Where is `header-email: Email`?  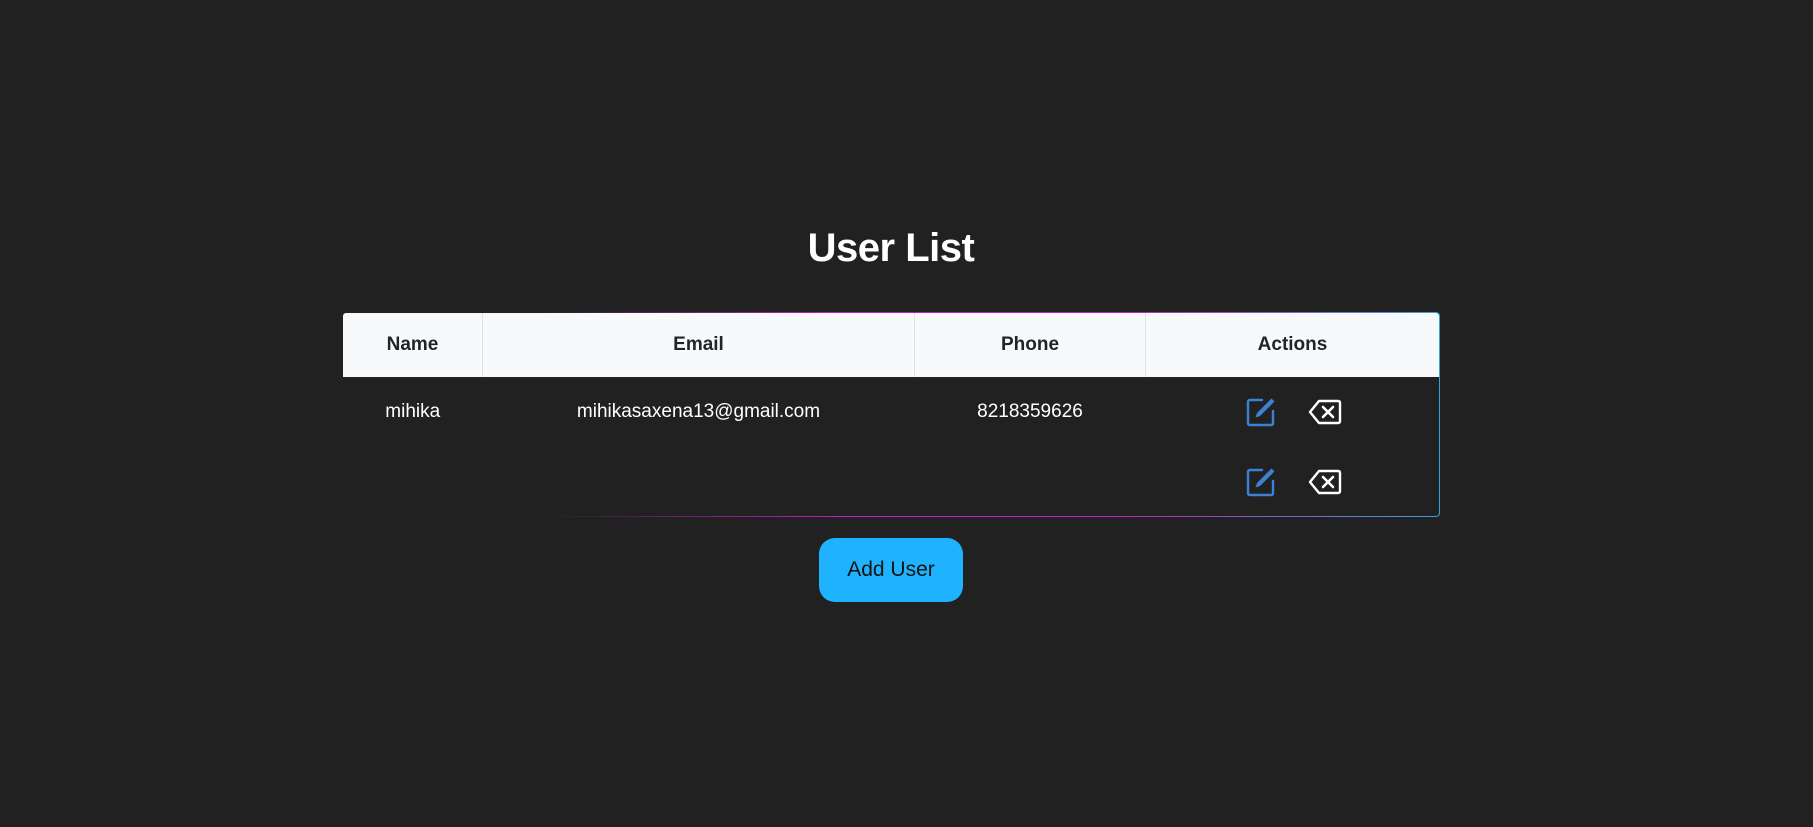
header-email: Email is located at coordinates (698, 345).